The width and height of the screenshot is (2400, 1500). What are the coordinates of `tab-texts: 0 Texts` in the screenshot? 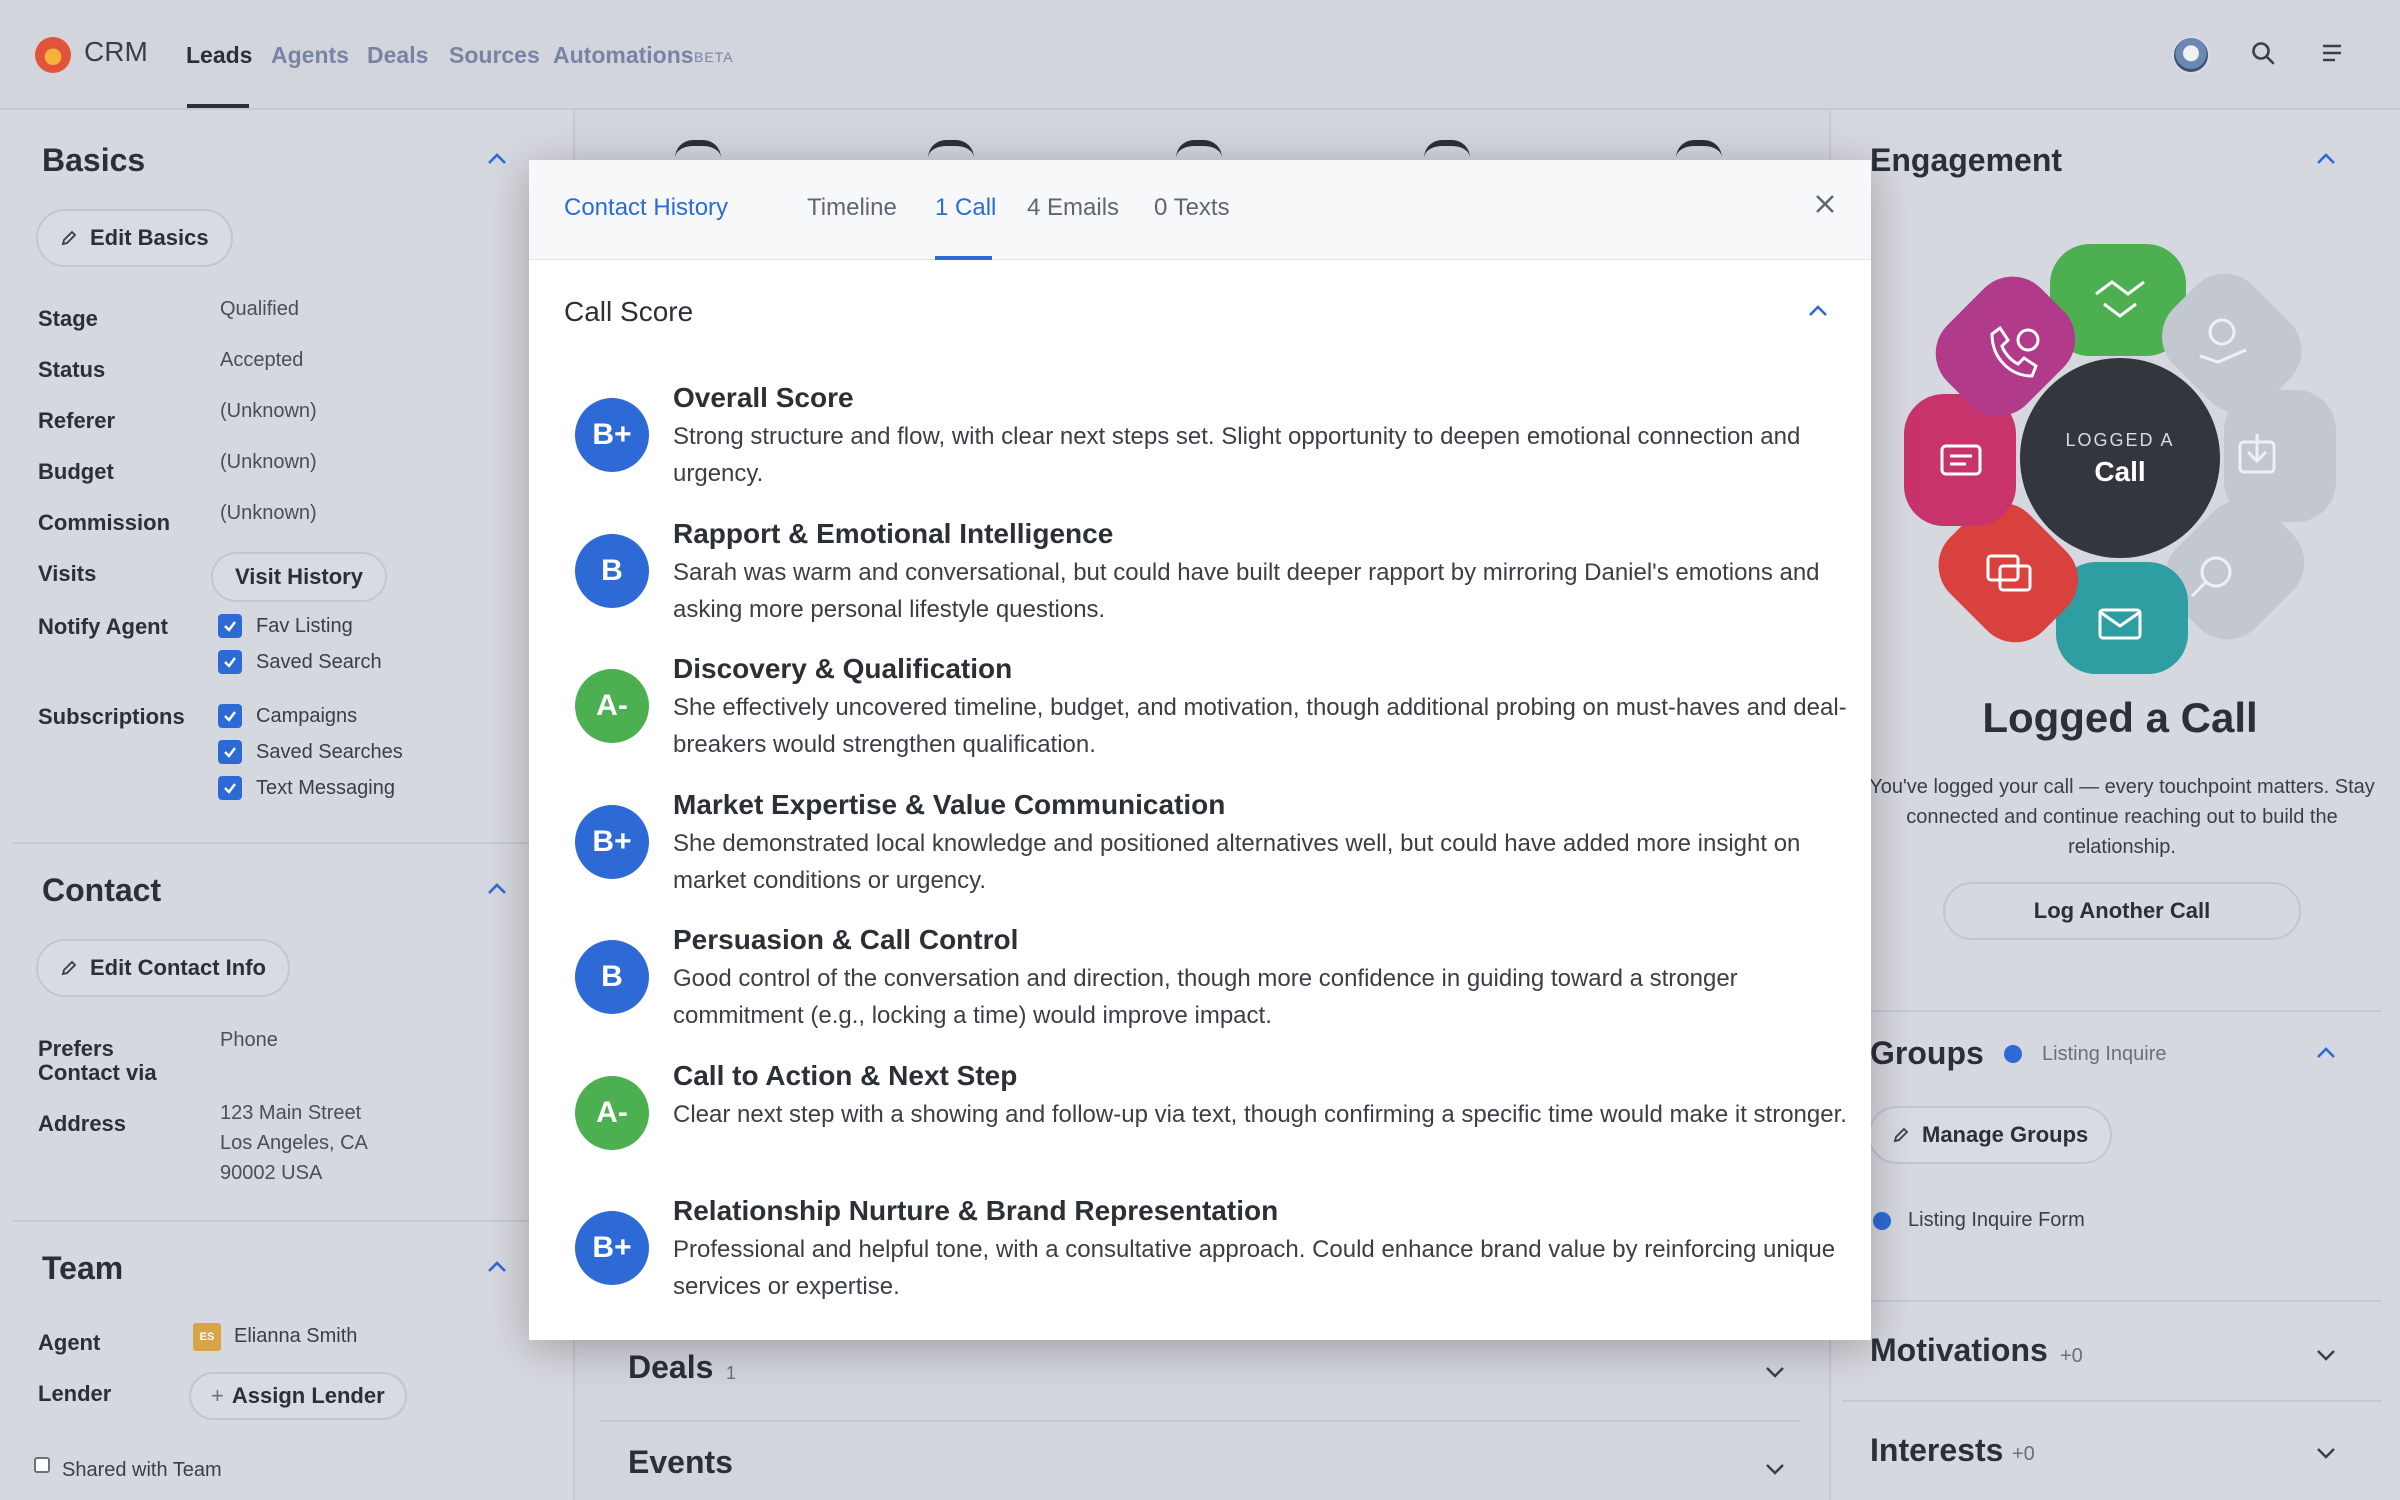 It's located at (1192, 208).